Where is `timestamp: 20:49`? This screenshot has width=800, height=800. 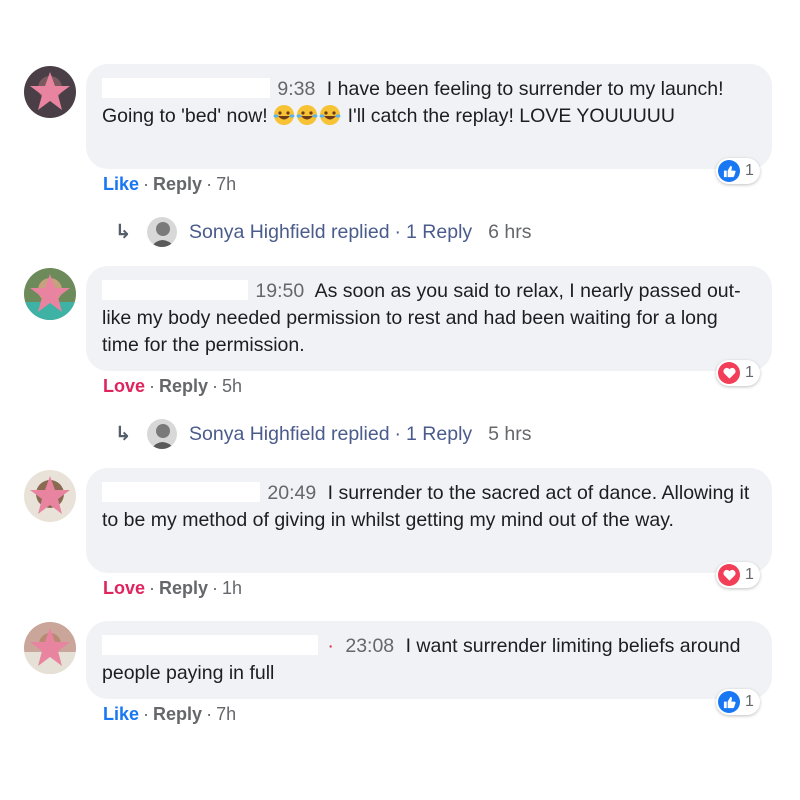 timestamp: 20:49 is located at coordinates (291, 493).